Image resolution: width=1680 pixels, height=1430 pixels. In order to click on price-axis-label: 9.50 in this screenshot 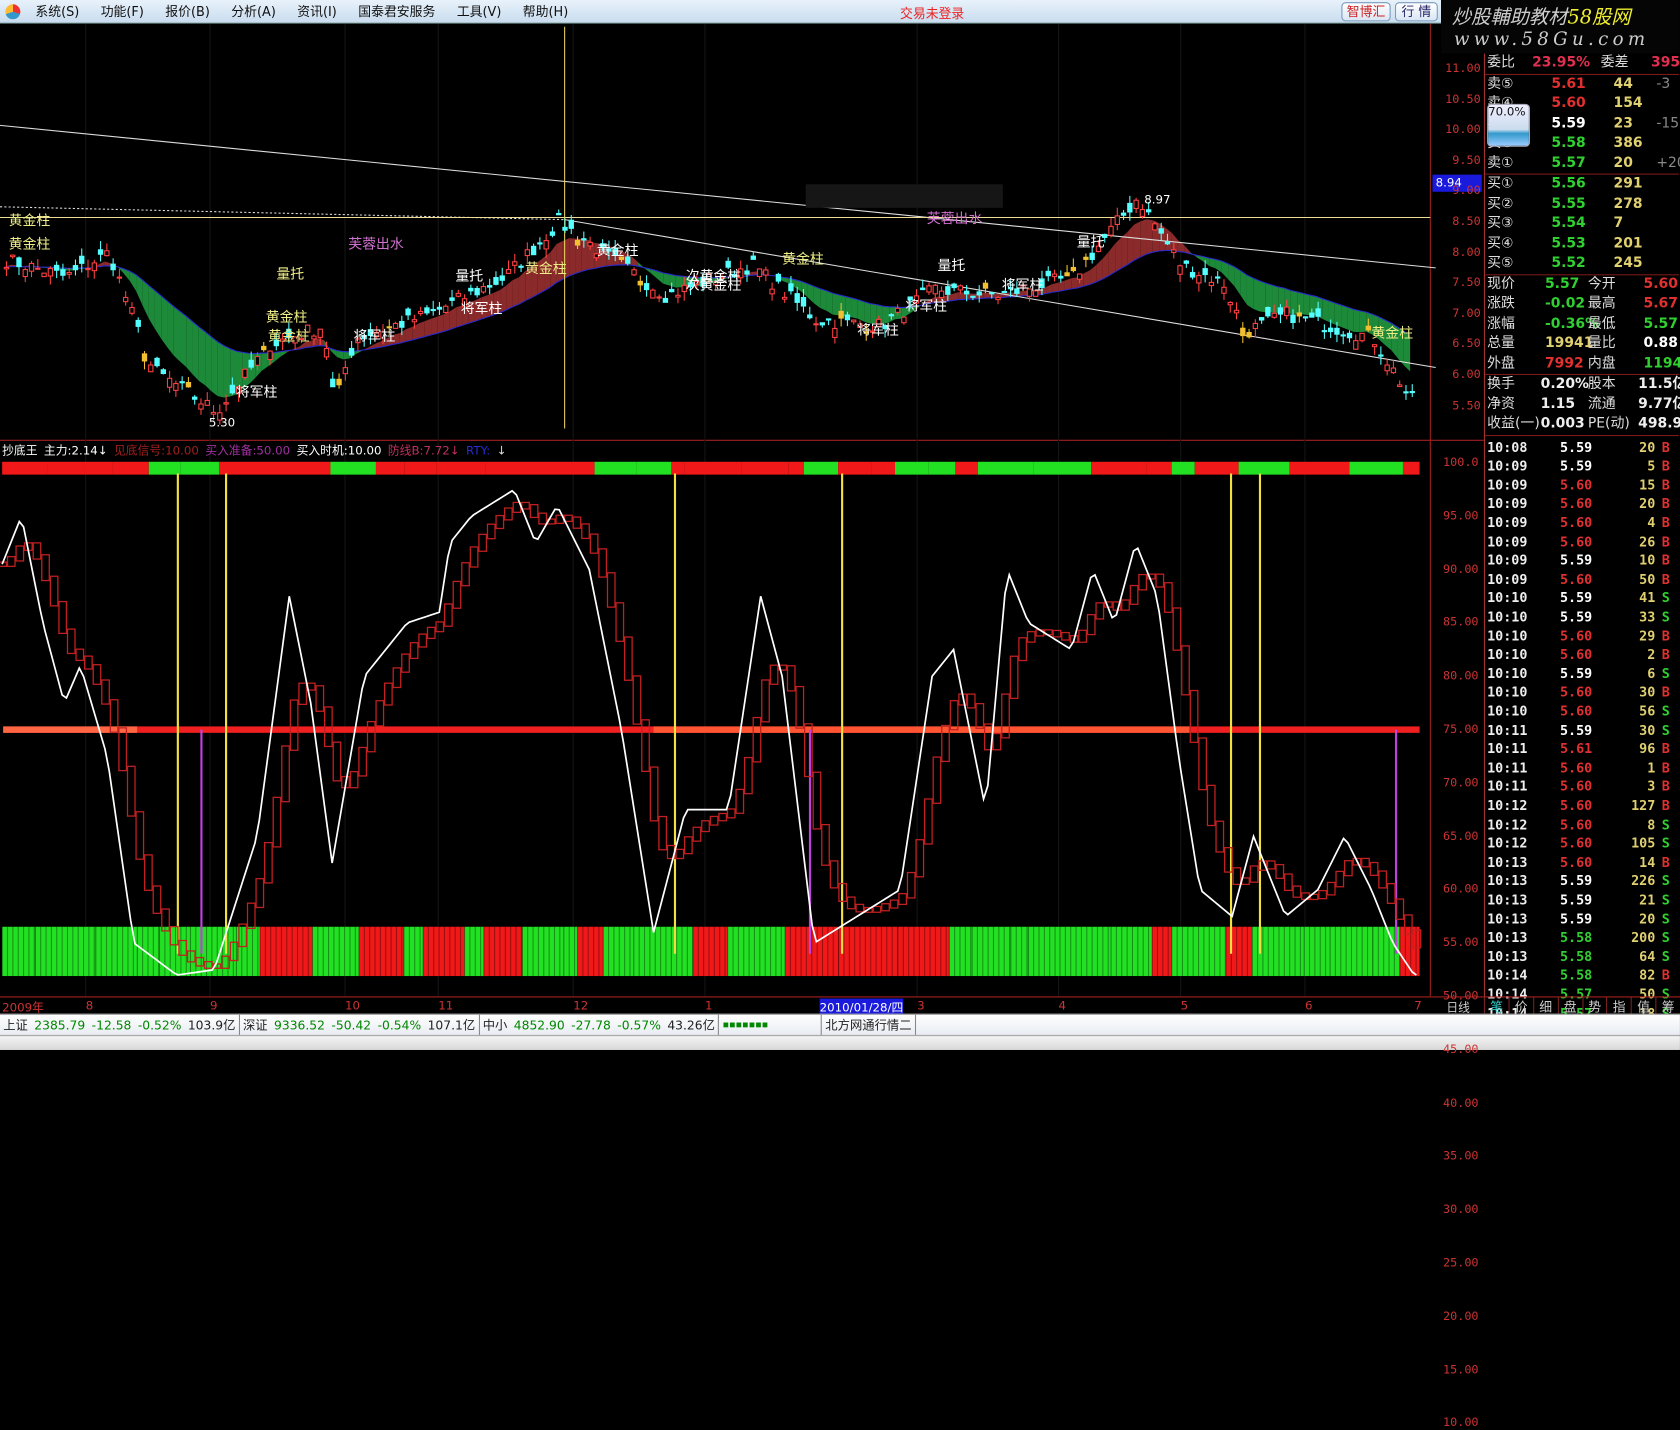, I will do `click(1466, 159)`.